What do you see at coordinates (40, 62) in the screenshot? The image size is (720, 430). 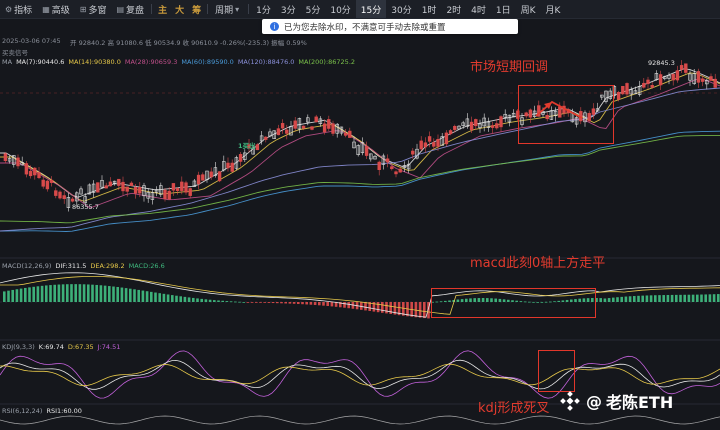 I see `ma-legend-ma7: MA(7):90440.6` at bounding box center [40, 62].